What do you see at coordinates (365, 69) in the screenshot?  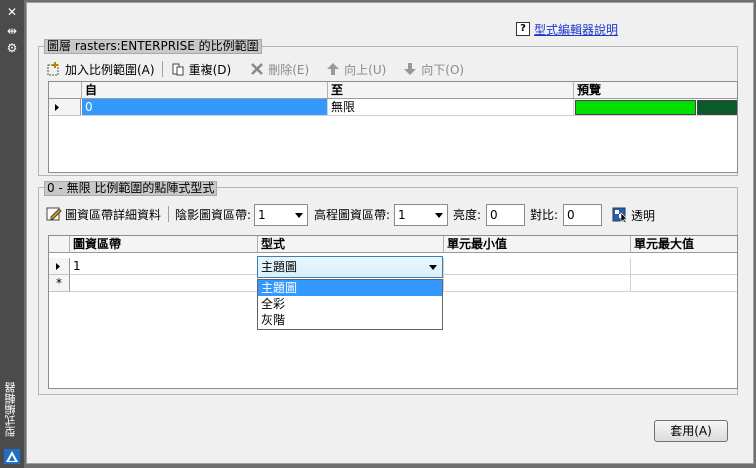 I see `move-up-label: 向上(U)` at bounding box center [365, 69].